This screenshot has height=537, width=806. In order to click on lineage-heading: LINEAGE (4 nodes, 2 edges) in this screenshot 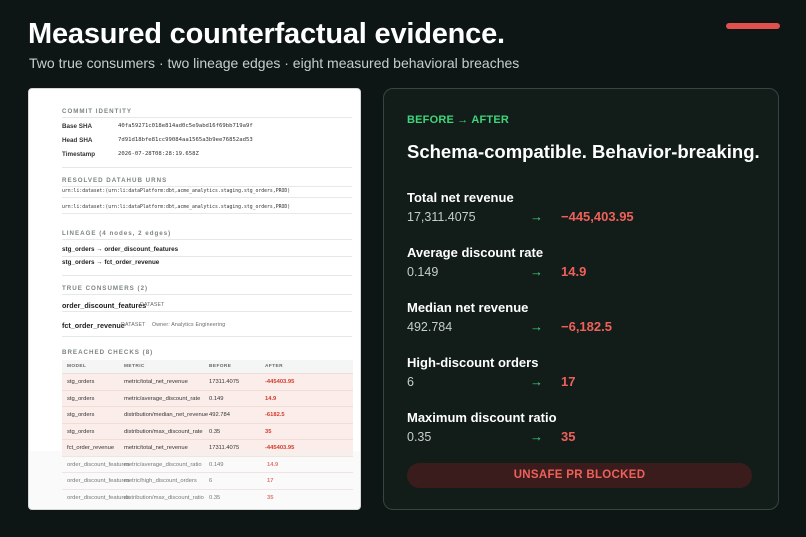, I will do `click(117, 233)`.